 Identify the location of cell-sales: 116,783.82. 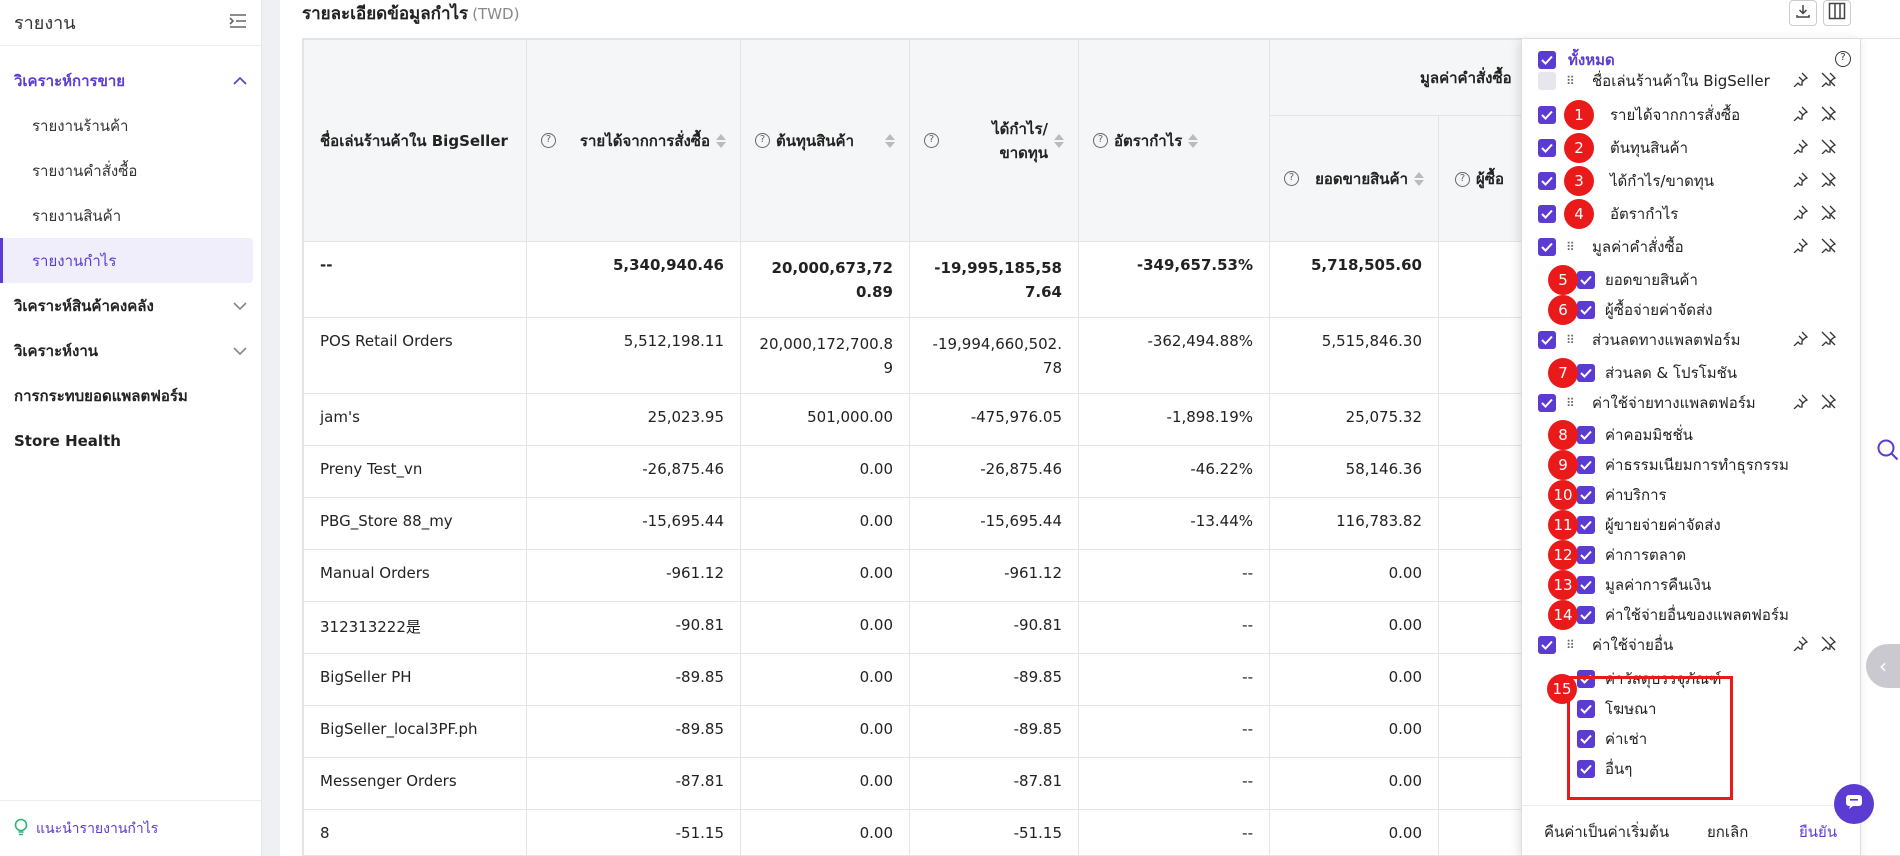
(1354, 523).